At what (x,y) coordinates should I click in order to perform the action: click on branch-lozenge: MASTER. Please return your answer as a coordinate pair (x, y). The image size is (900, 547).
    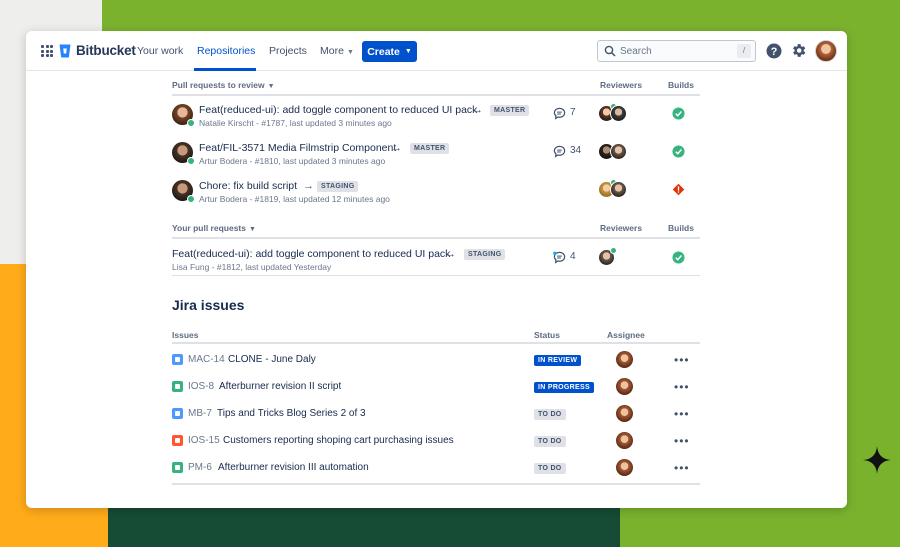
    Looking at the image, I should click on (510, 110).